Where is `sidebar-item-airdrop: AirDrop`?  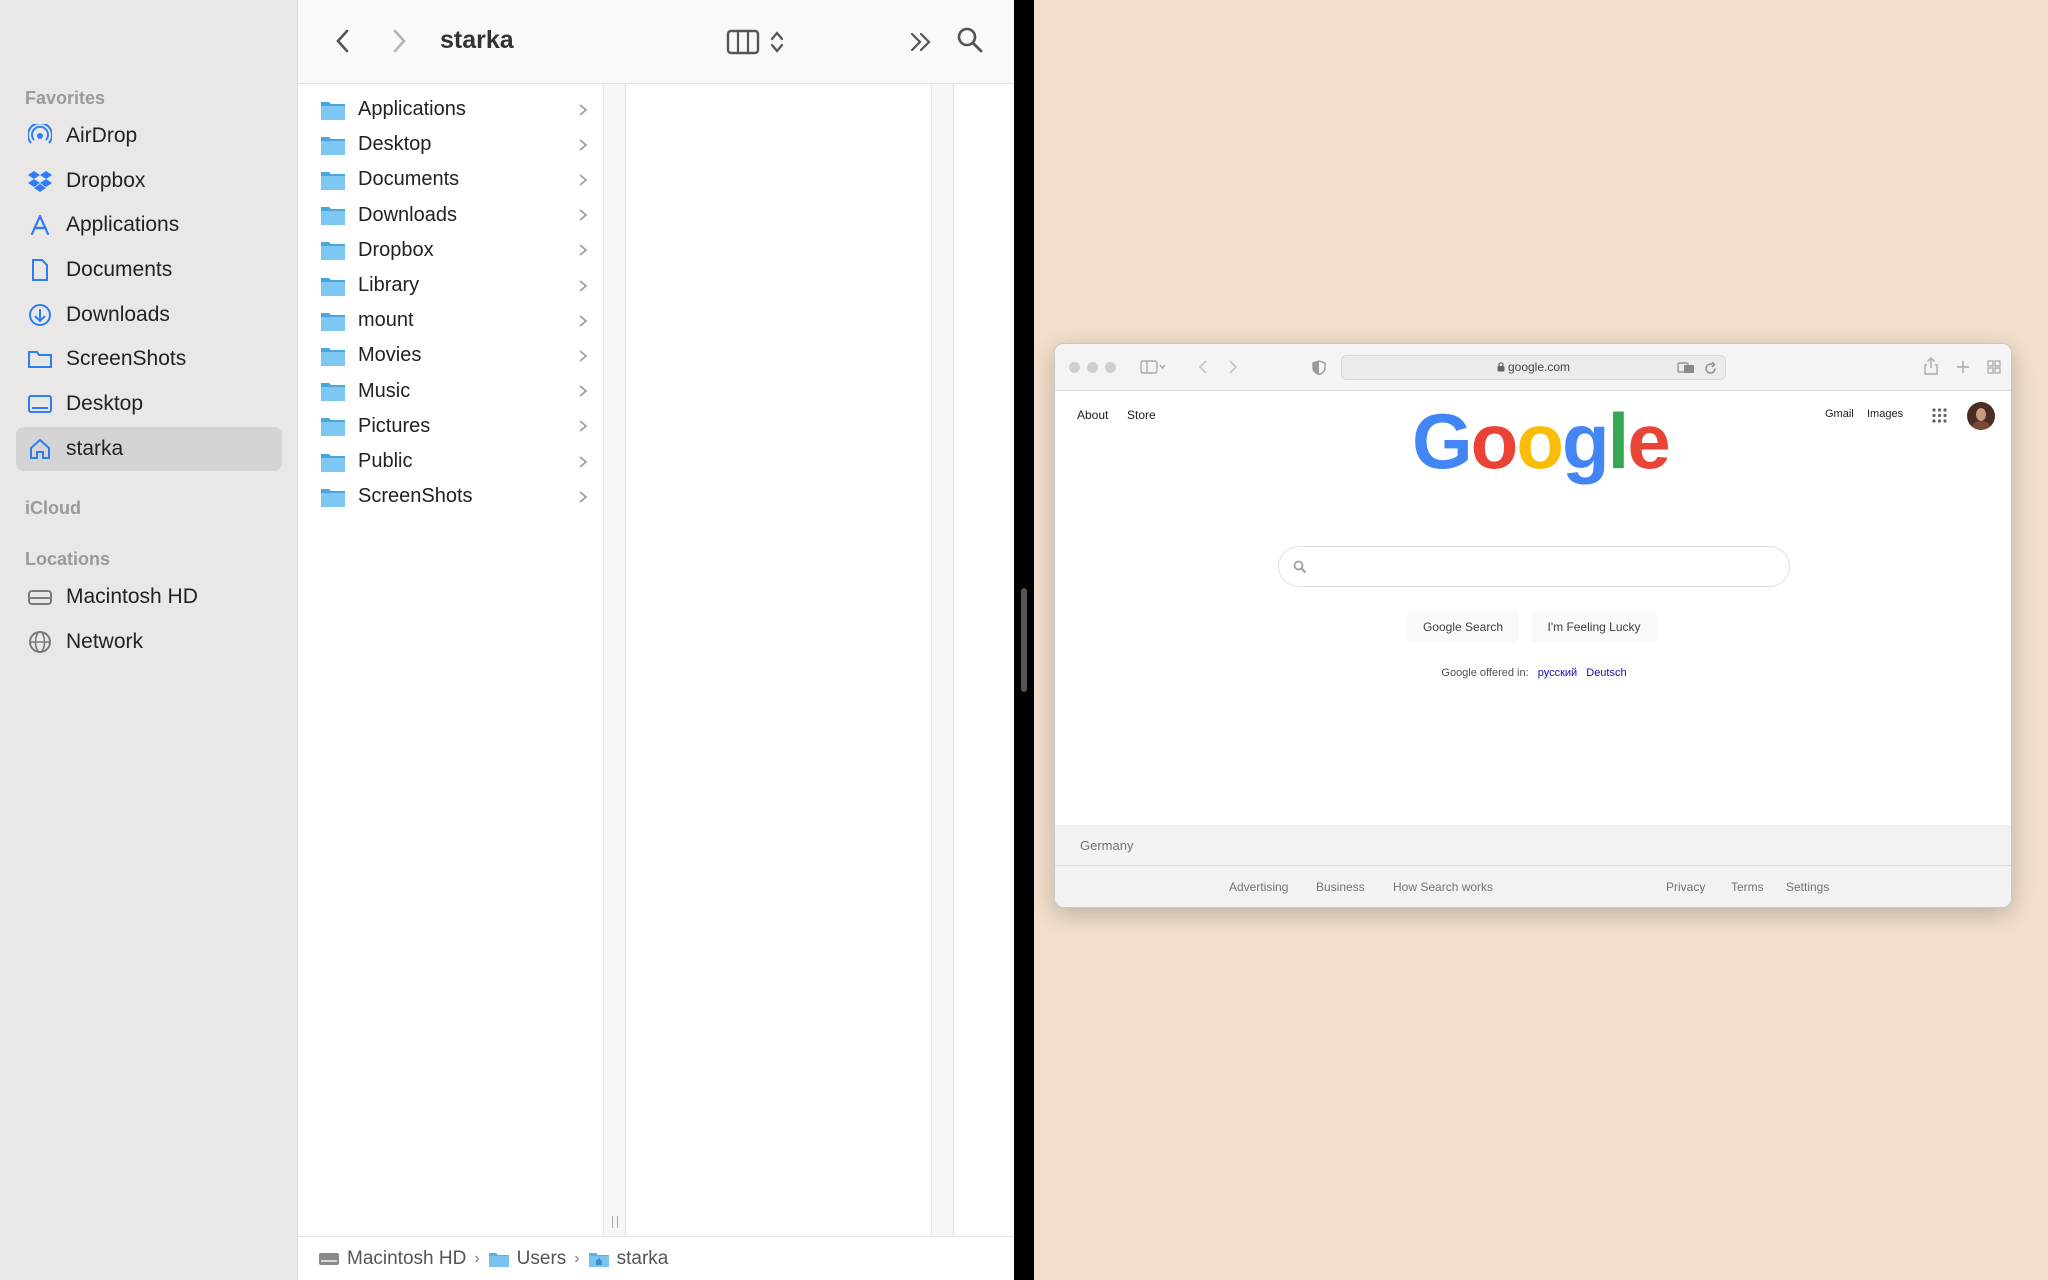 sidebar-item-airdrop: AirDrop is located at coordinates (149, 136).